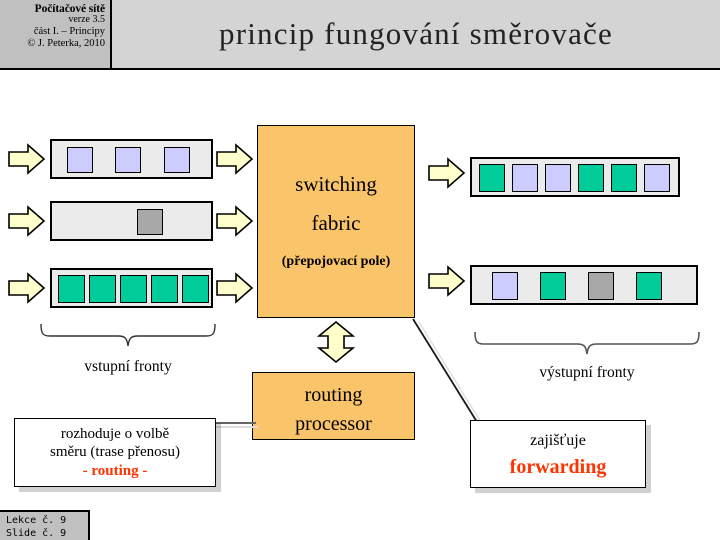  Describe the element at coordinates (447, 281) in the screenshot. I see `fabric-out-arrow-2-icon` at that location.